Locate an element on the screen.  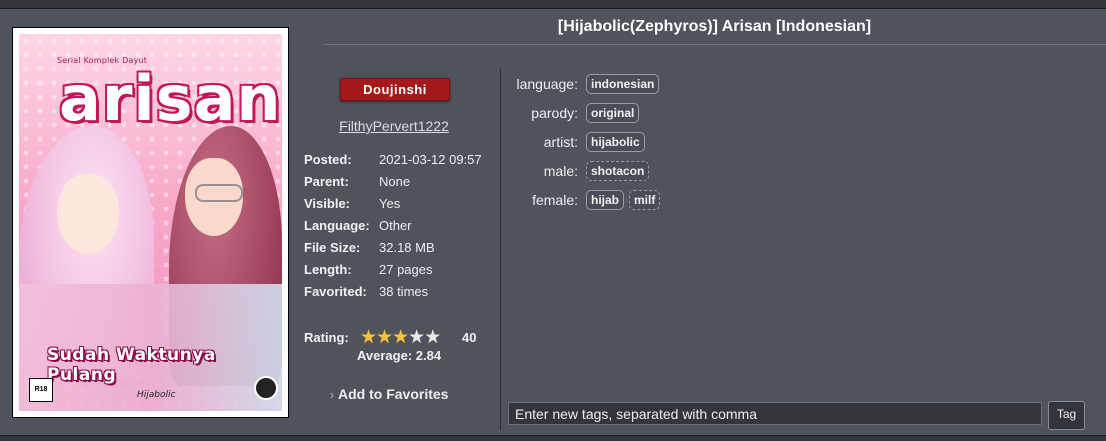
uploader-link: FilthyPervert1222 is located at coordinates (394, 126).